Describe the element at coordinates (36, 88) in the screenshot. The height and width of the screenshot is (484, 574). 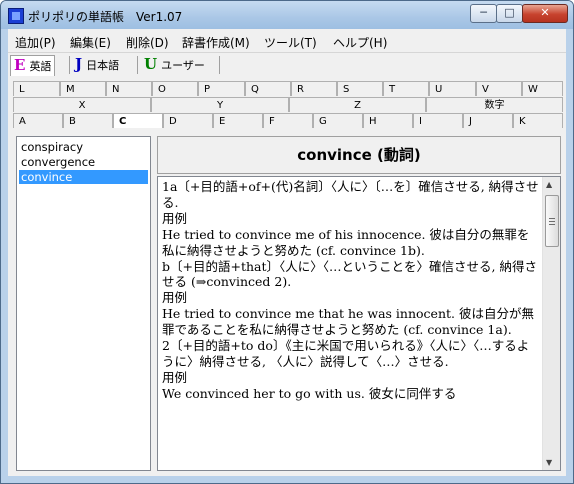
I see `tab-l: L` at that location.